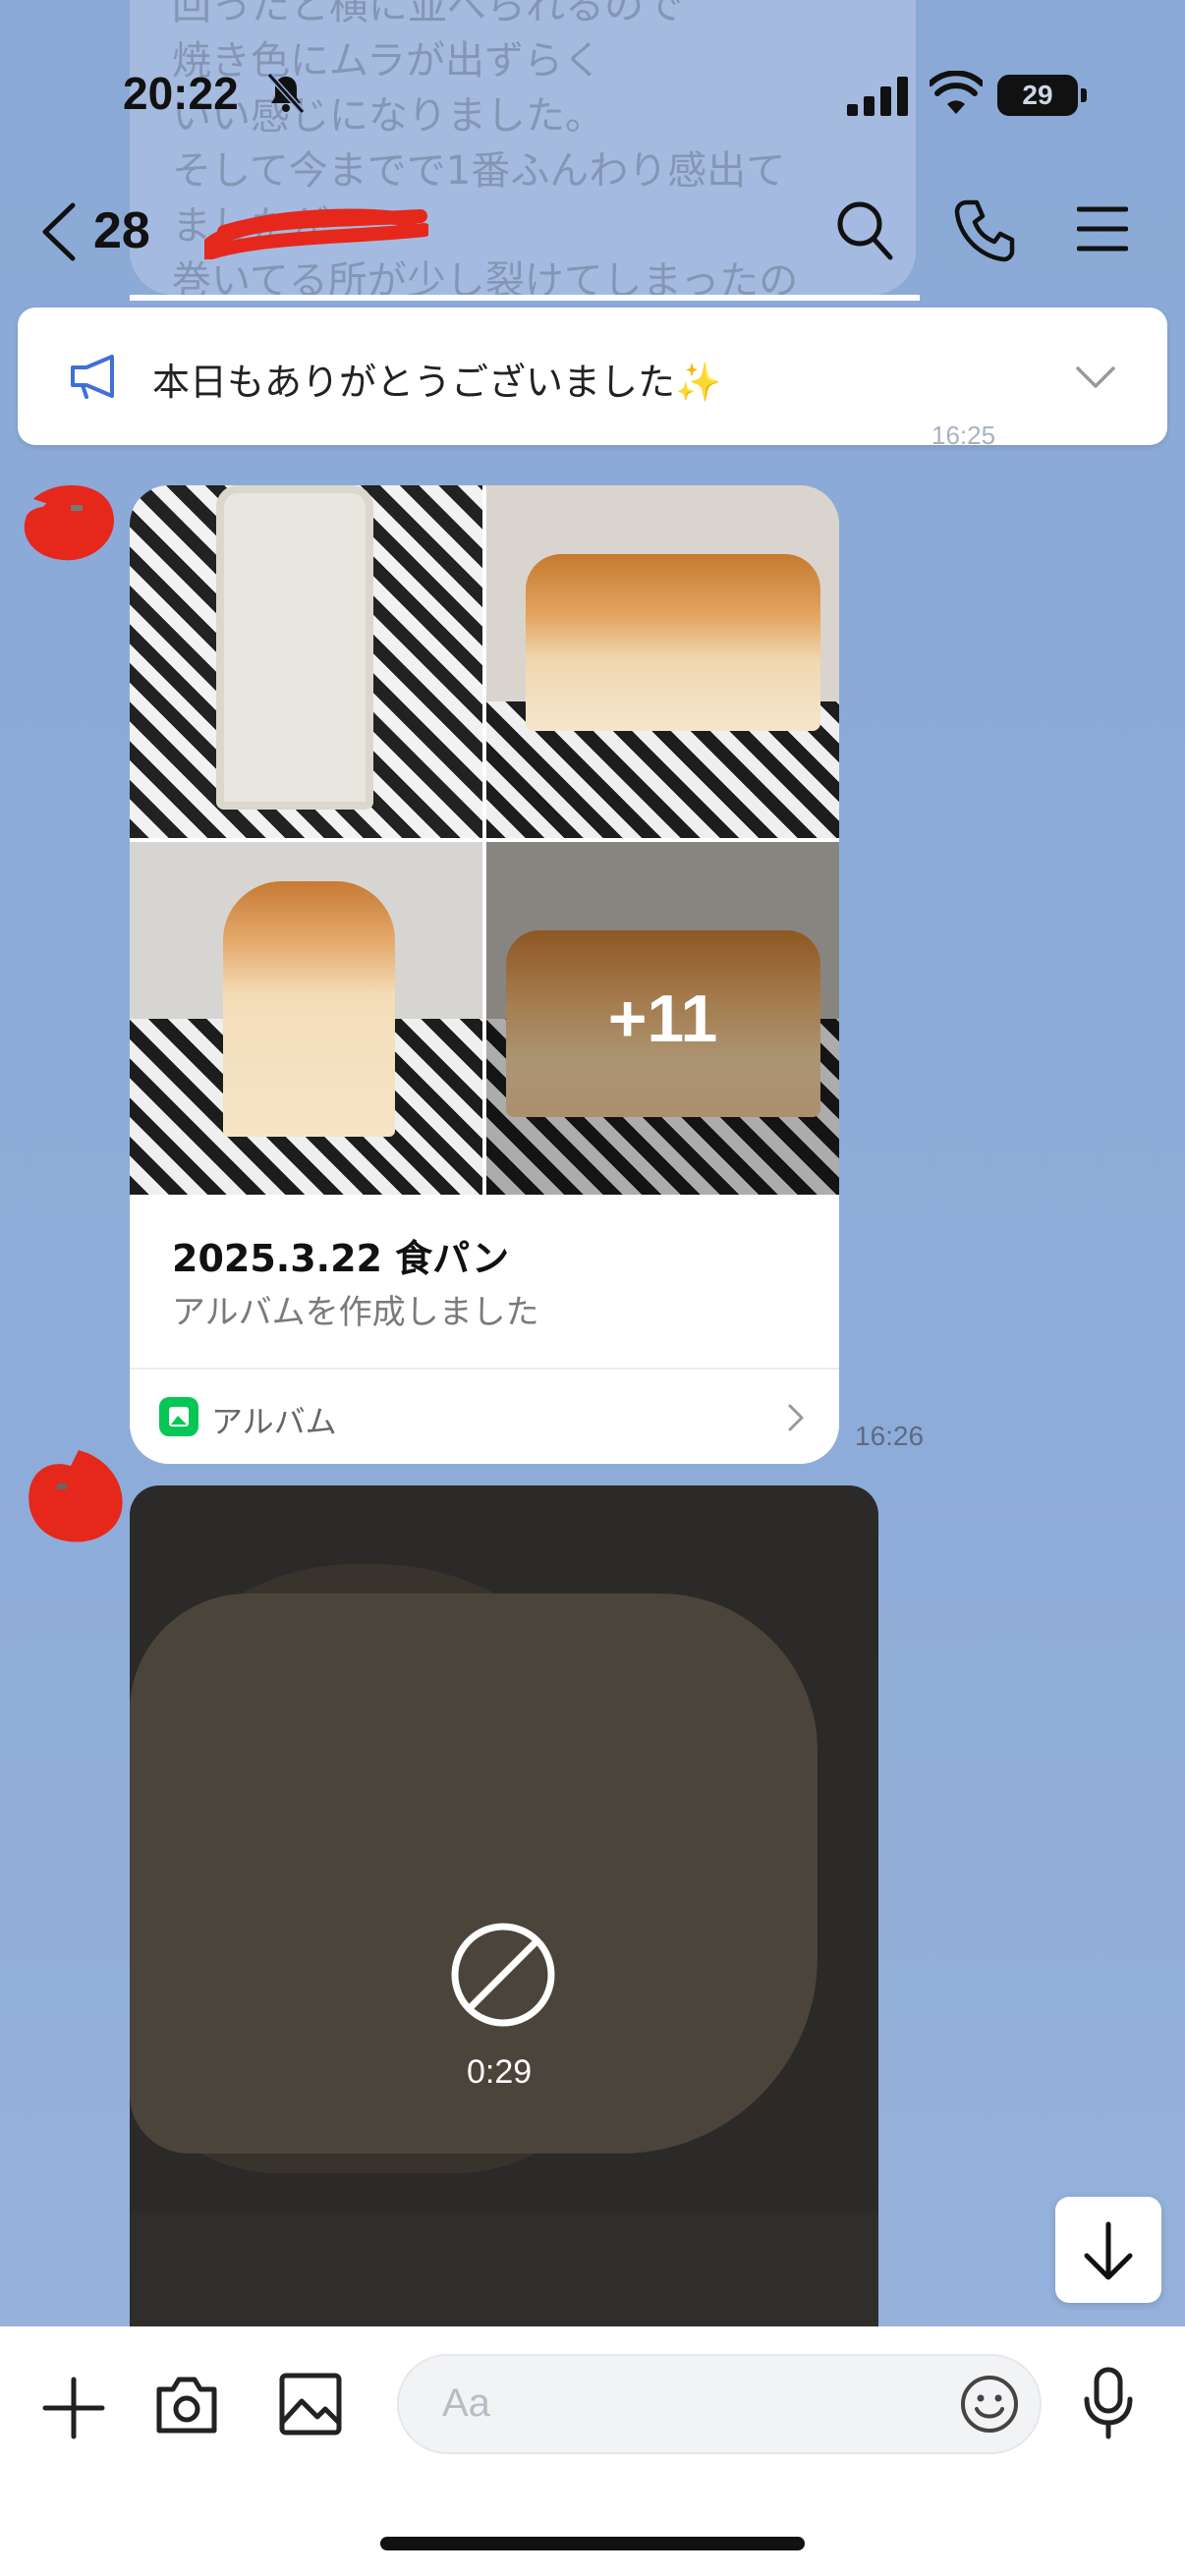 The image size is (1185, 2576). What do you see at coordinates (74, 2408) in the screenshot?
I see `plus-icon` at bounding box center [74, 2408].